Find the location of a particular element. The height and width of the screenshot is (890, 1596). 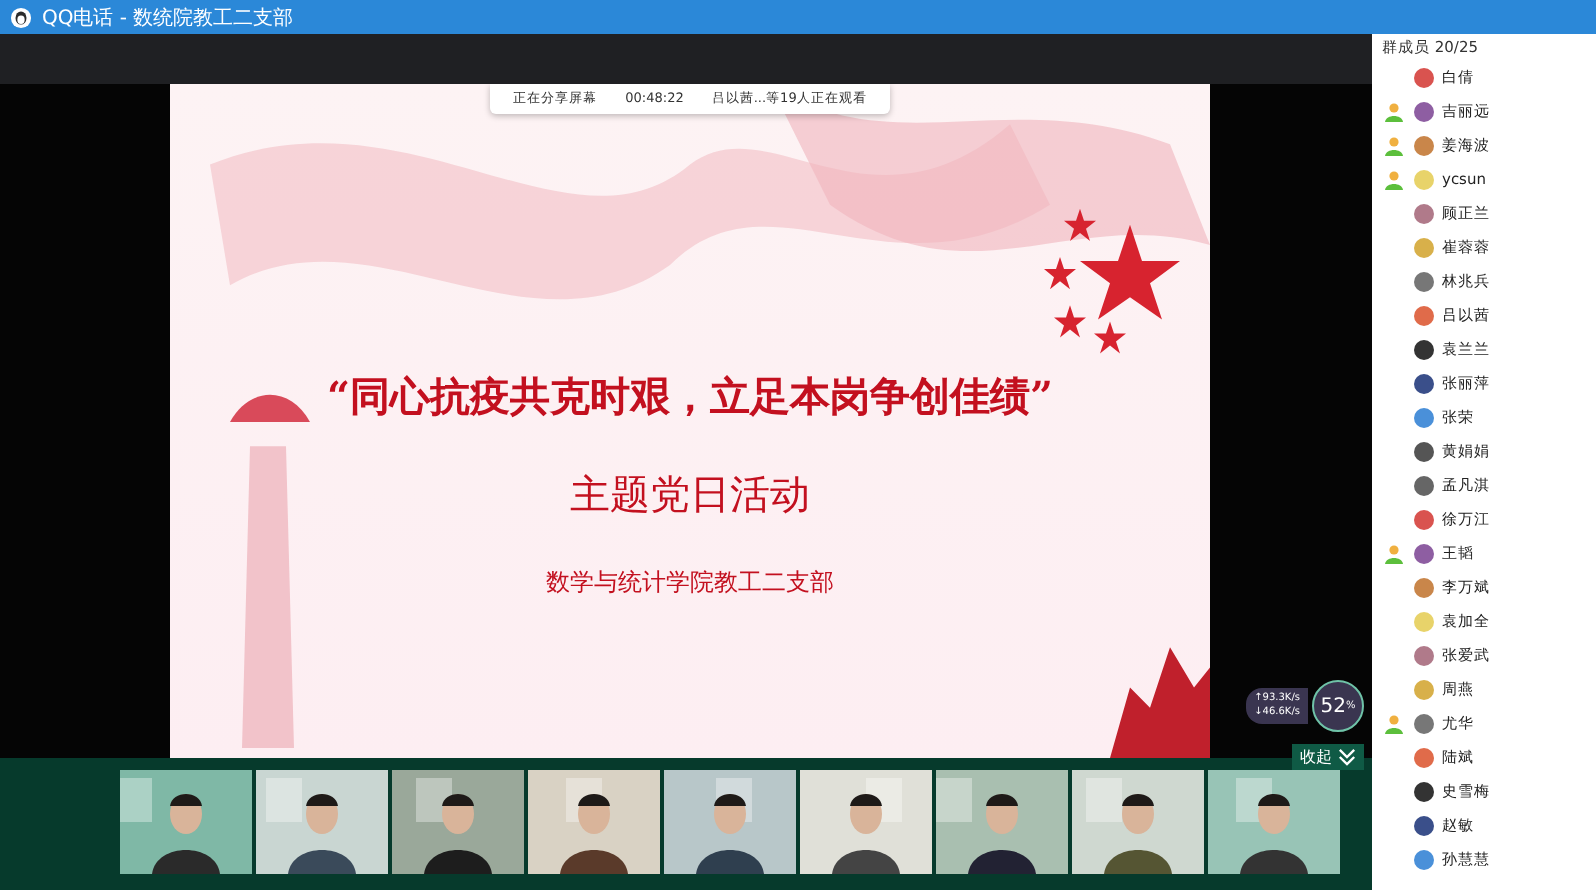

slide-title: “同心抗疫共克时艰，立足本岗争创佳绩” is located at coordinates (689, 397).